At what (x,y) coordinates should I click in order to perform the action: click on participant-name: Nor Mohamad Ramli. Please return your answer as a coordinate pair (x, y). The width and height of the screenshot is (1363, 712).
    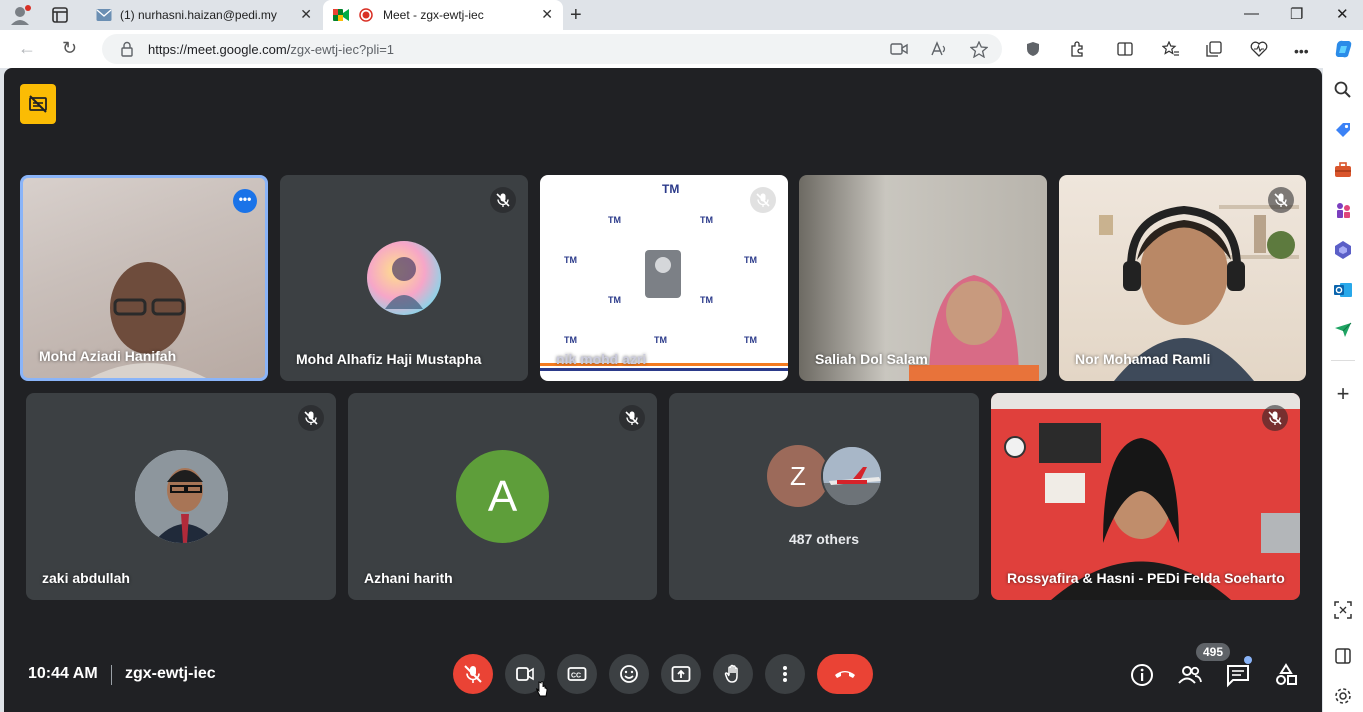
    Looking at the image, I should click on (1143, 359).